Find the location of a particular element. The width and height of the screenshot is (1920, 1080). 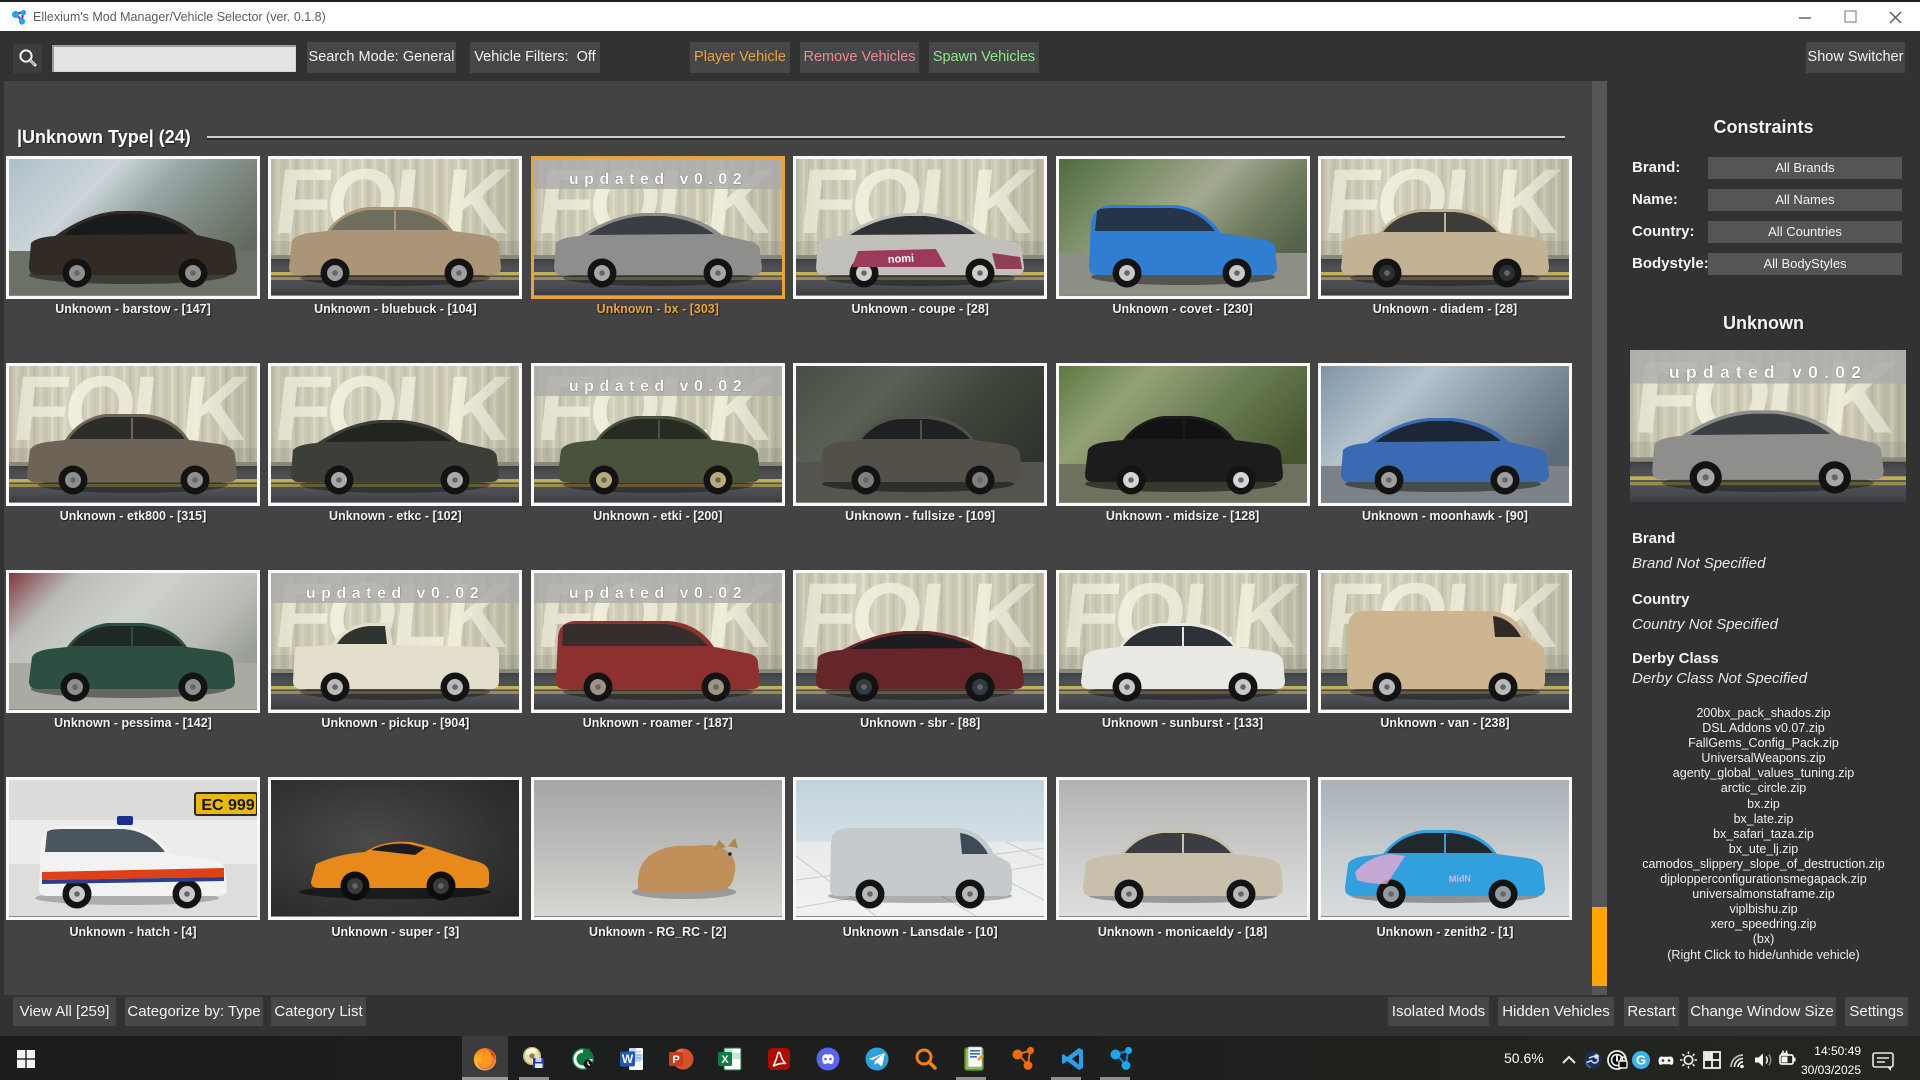

svg-text: EC 999 is located at coordinates (227, 805).